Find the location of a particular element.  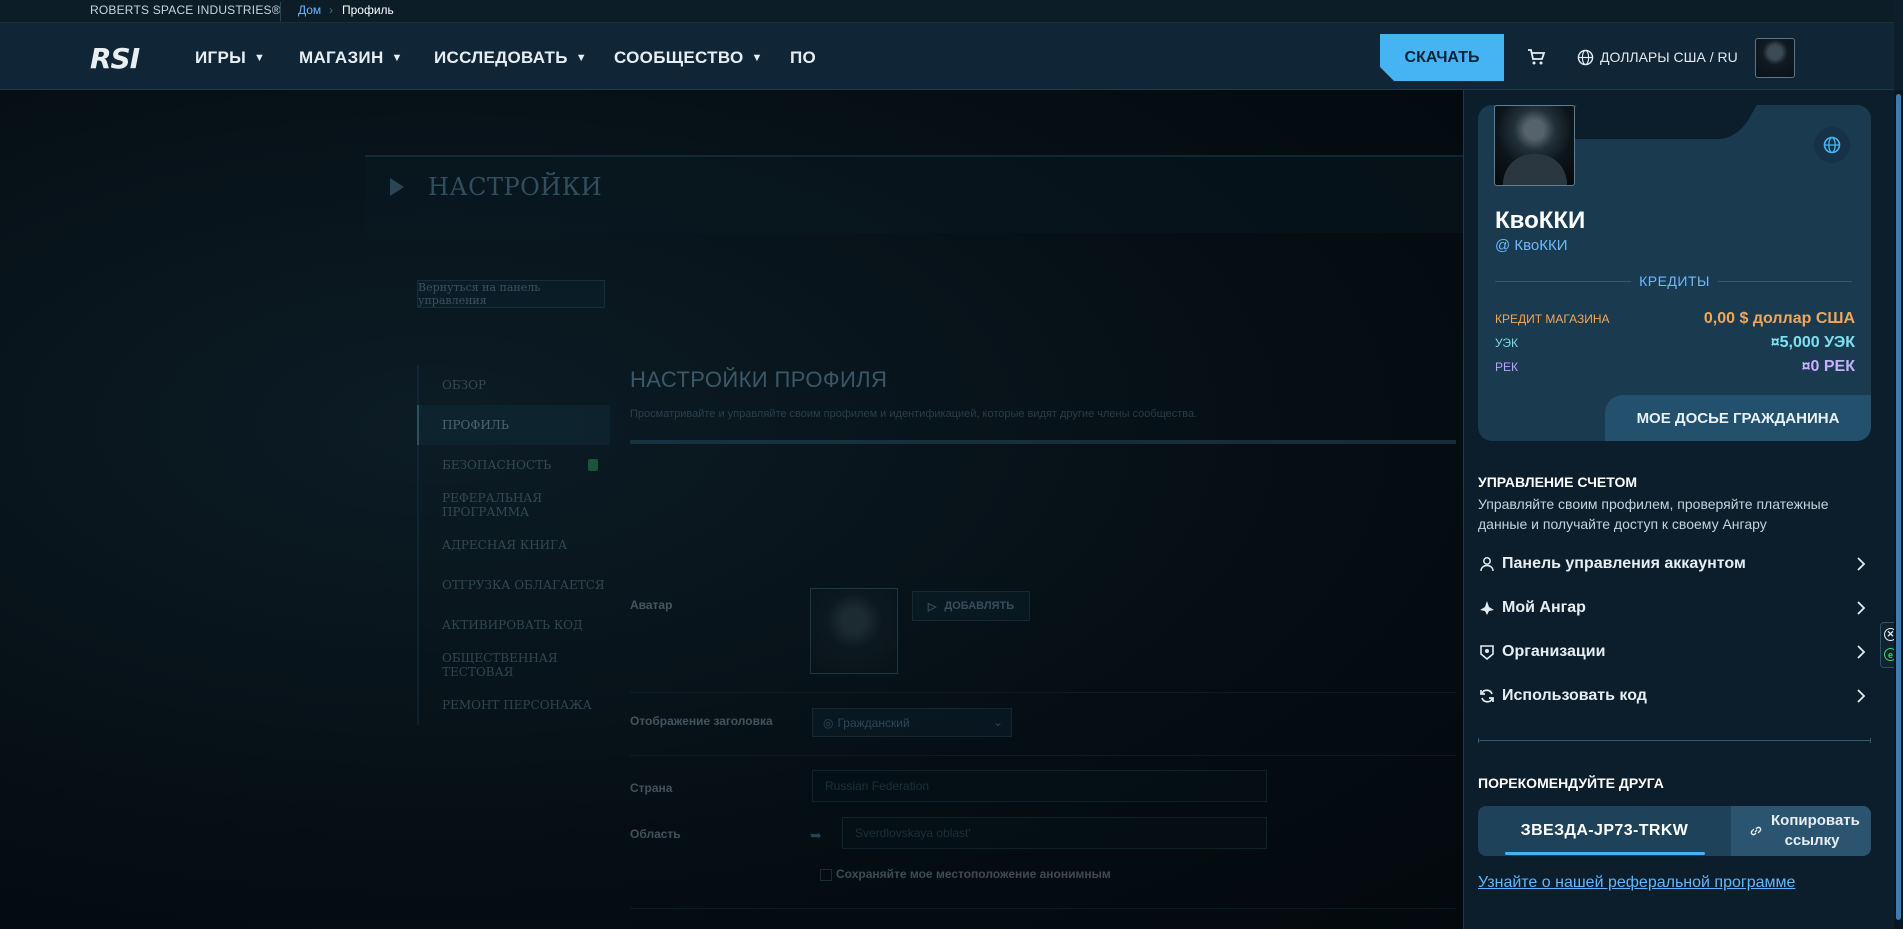

settings-menu-shipping: ОТГРУЗКА ОБЛАГАЕТСЯ is located at coordinates (513, 585).